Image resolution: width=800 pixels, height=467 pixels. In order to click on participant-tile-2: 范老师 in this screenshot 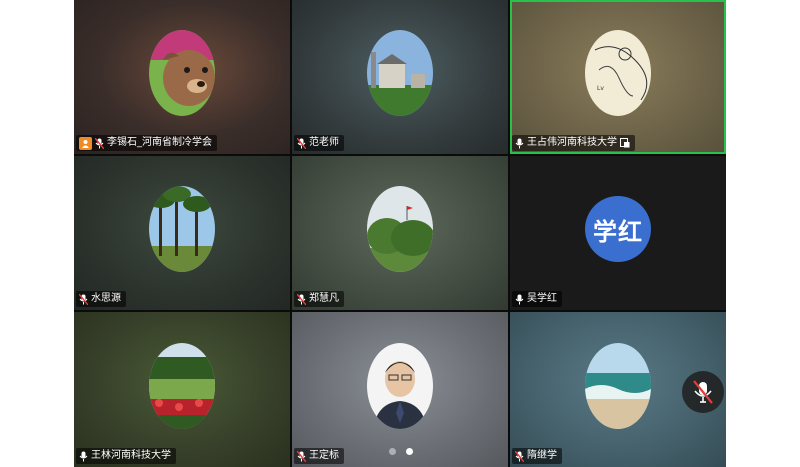, I will do `click(400, 77)`.